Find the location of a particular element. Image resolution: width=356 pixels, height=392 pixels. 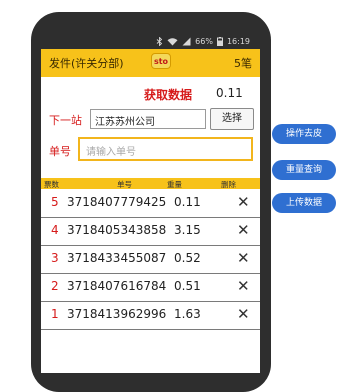

column-header-count: 票数 is located at coordinates (51, 184).